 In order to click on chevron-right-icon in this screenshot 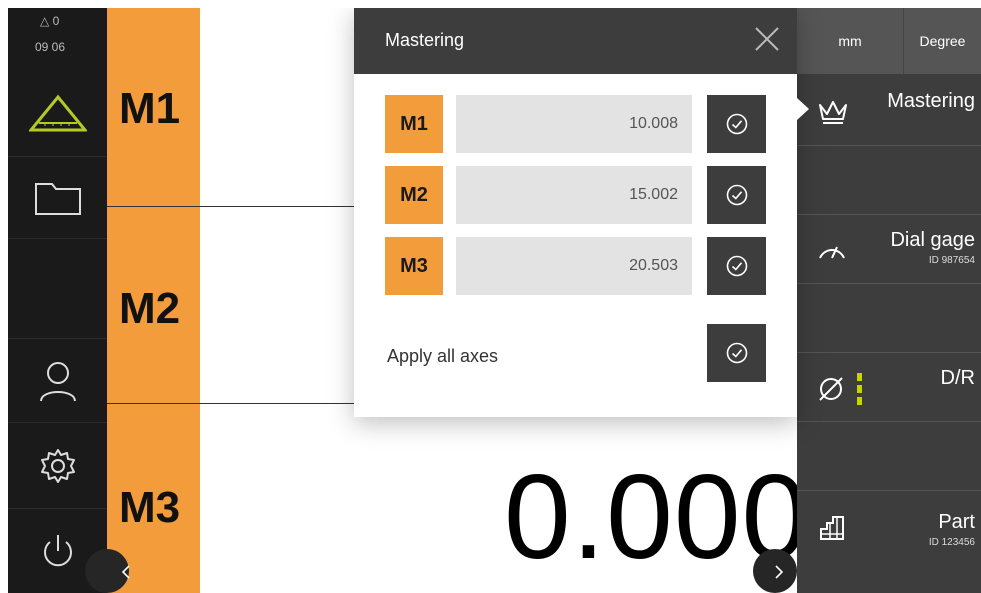, I will do `click(779, 572)`.